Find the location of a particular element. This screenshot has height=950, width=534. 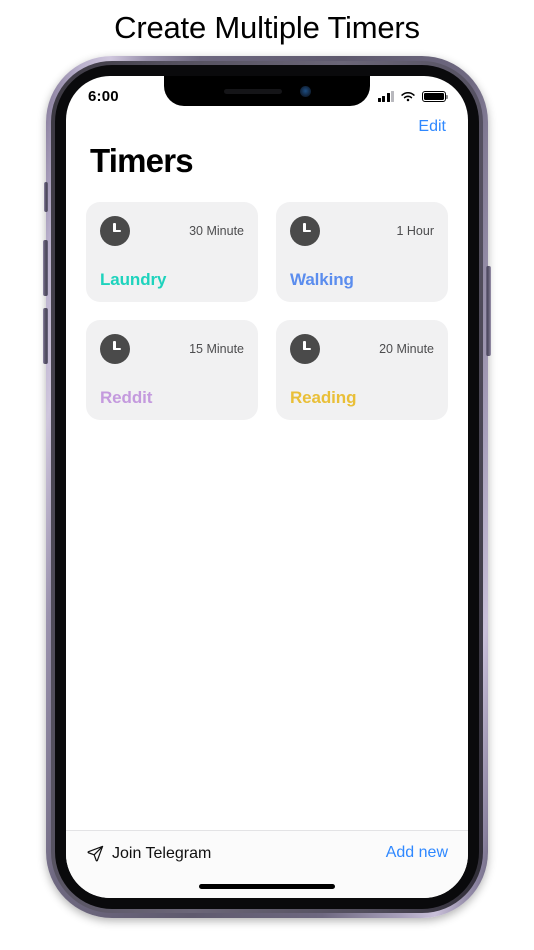

home-indicator is located at coordinates (267, 886).